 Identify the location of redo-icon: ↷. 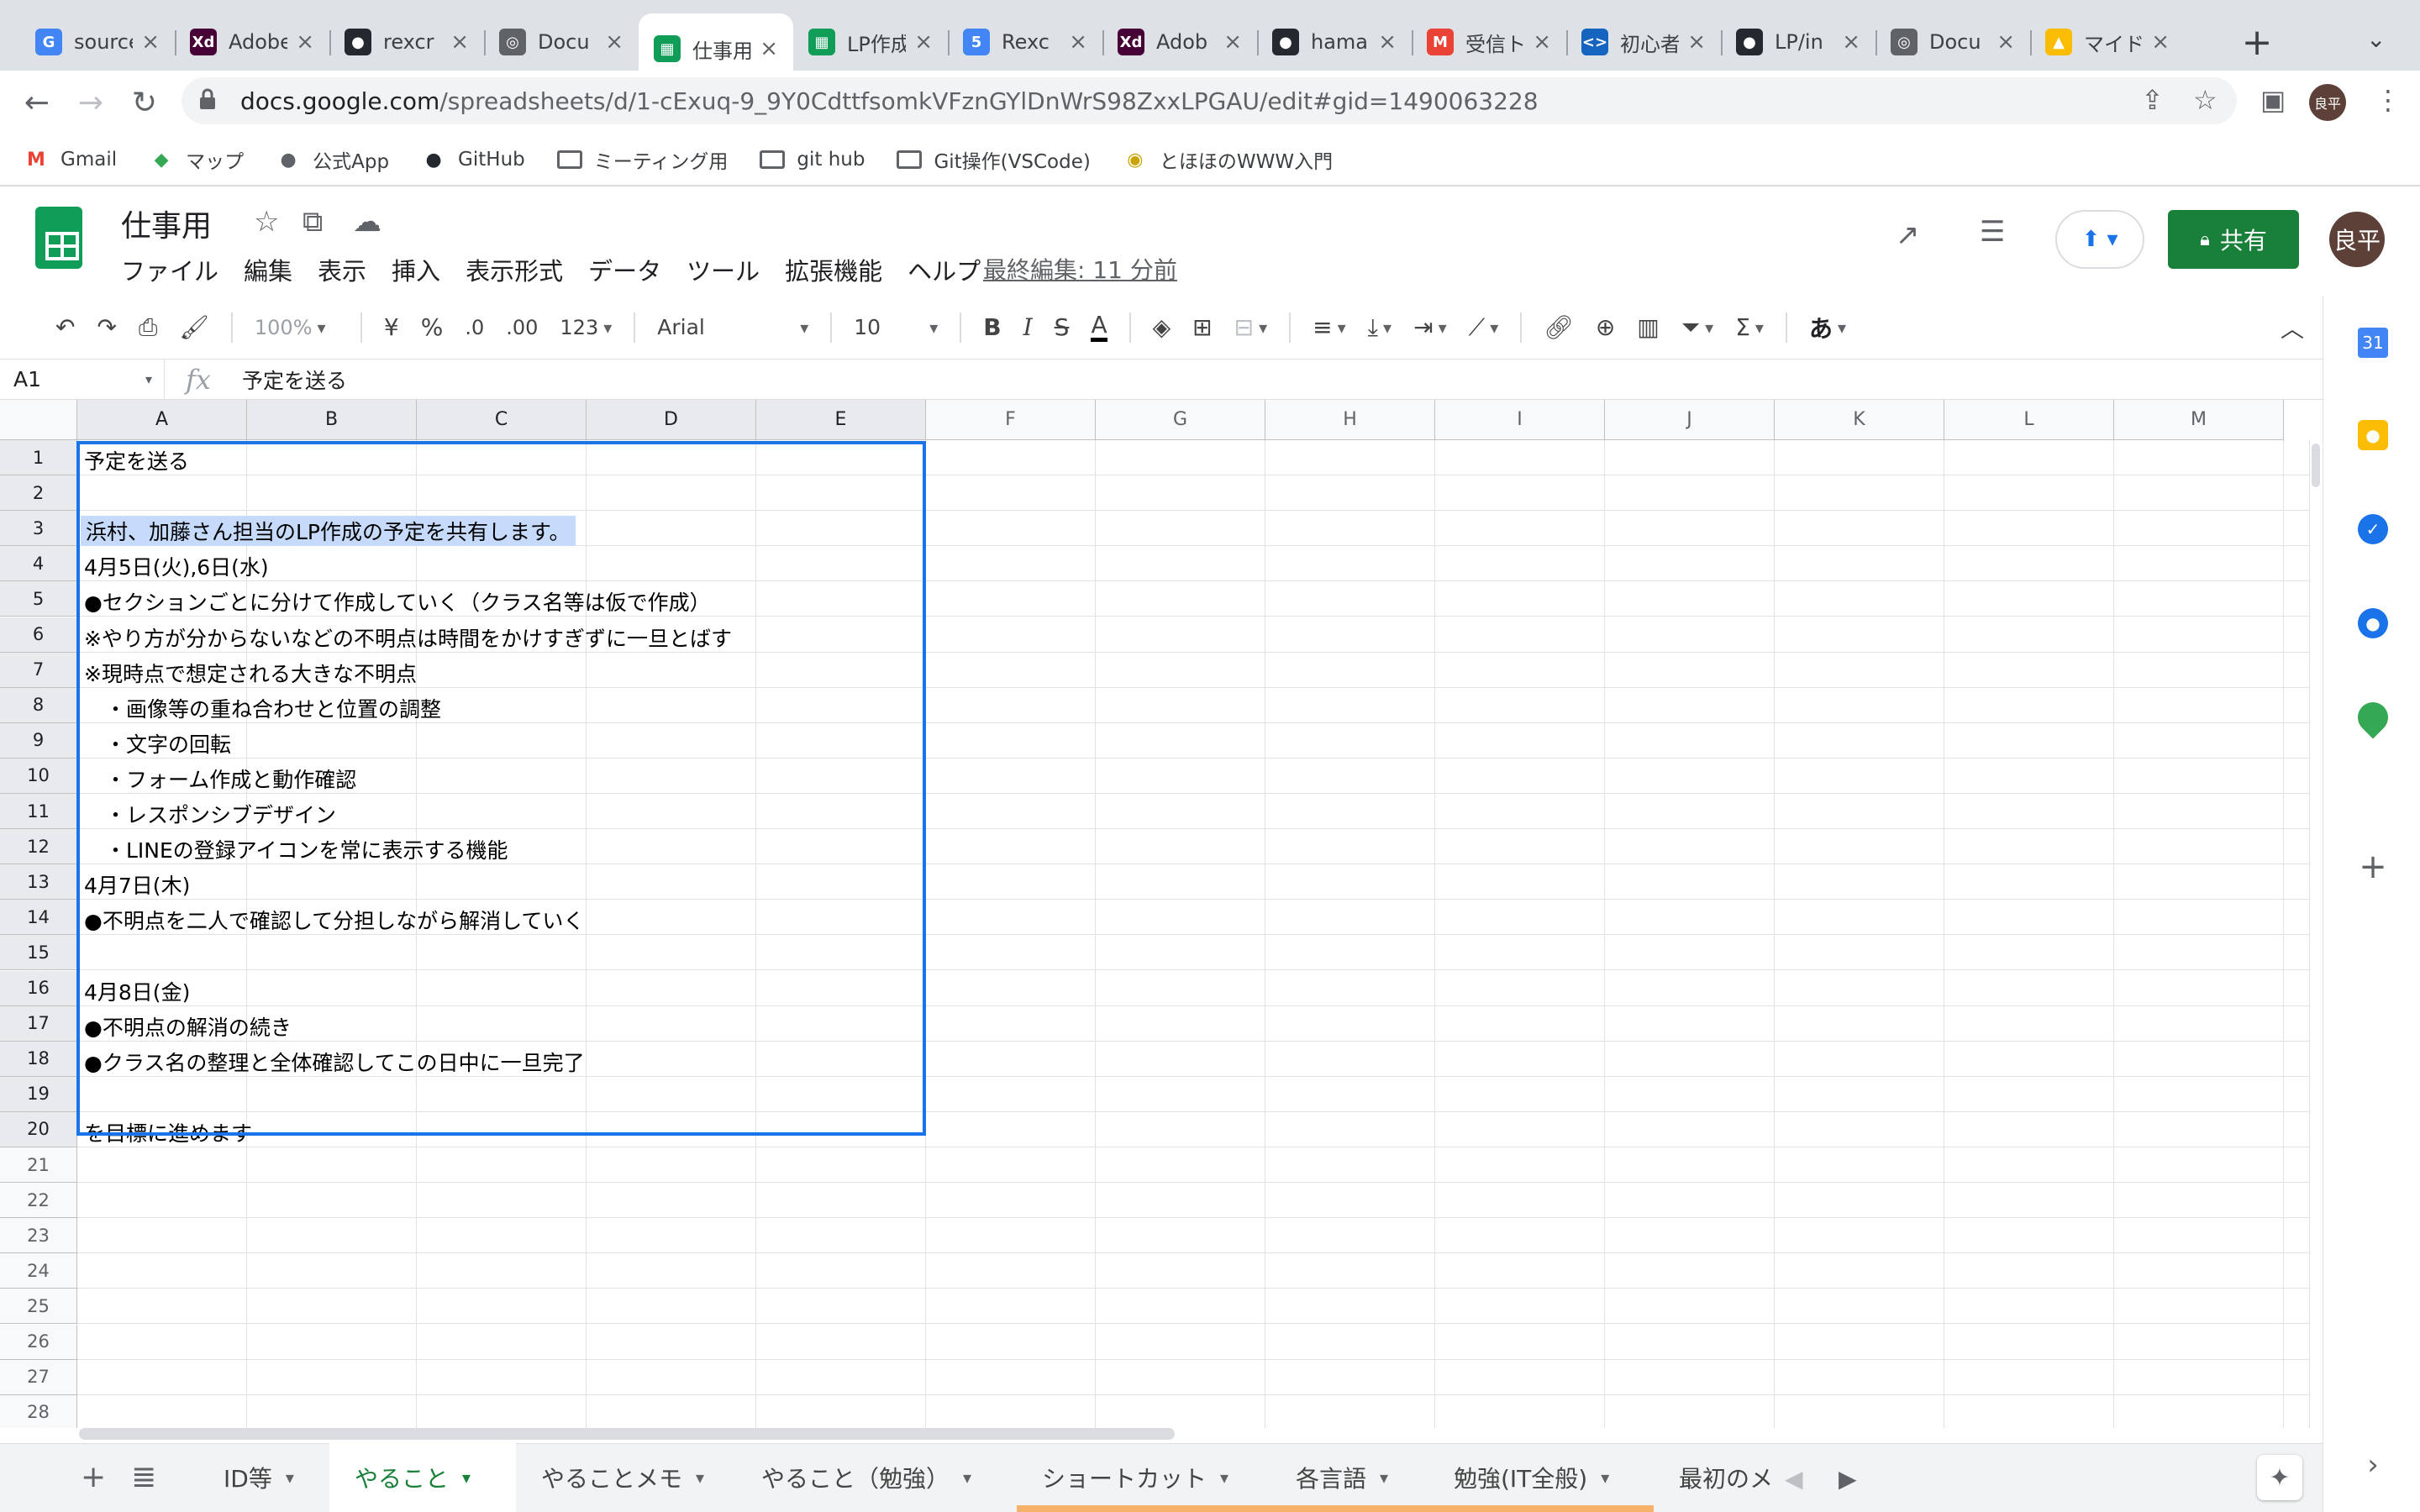
(107, 327).